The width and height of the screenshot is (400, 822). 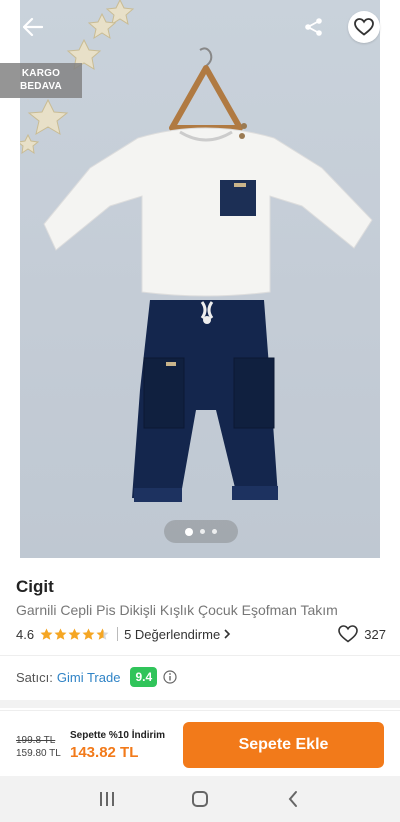 I want to click on home-icon, so click(x=199, y=799).